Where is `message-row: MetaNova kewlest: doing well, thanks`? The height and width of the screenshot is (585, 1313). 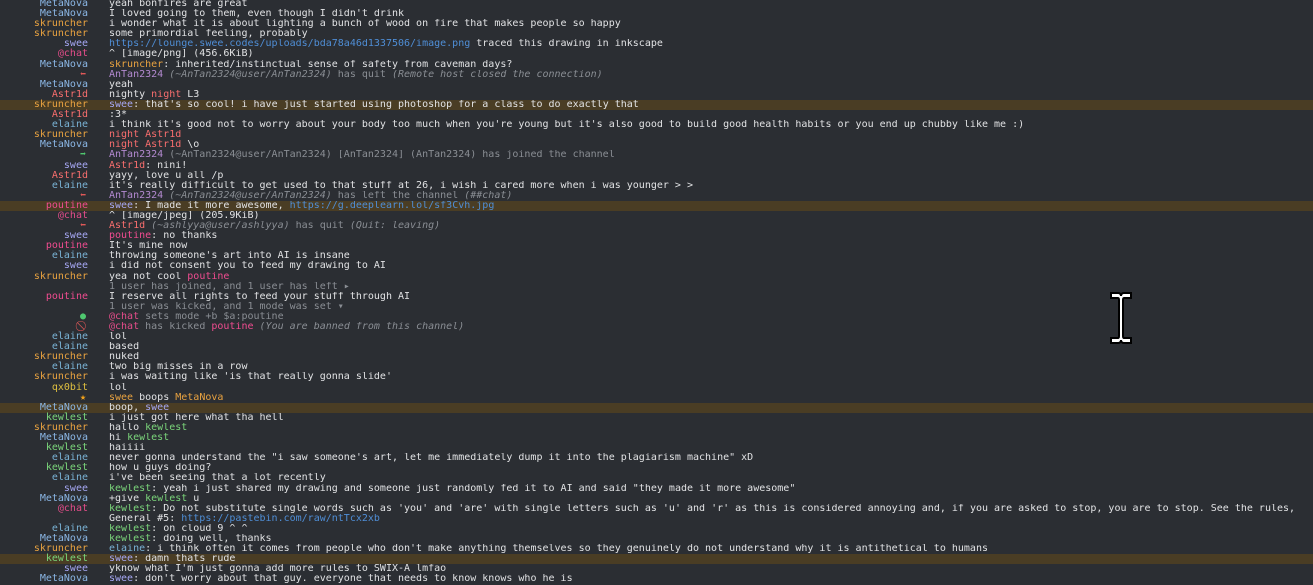 message-row: MetaNova kewlest: doing well, thanks is located at coordinates (656, 538).